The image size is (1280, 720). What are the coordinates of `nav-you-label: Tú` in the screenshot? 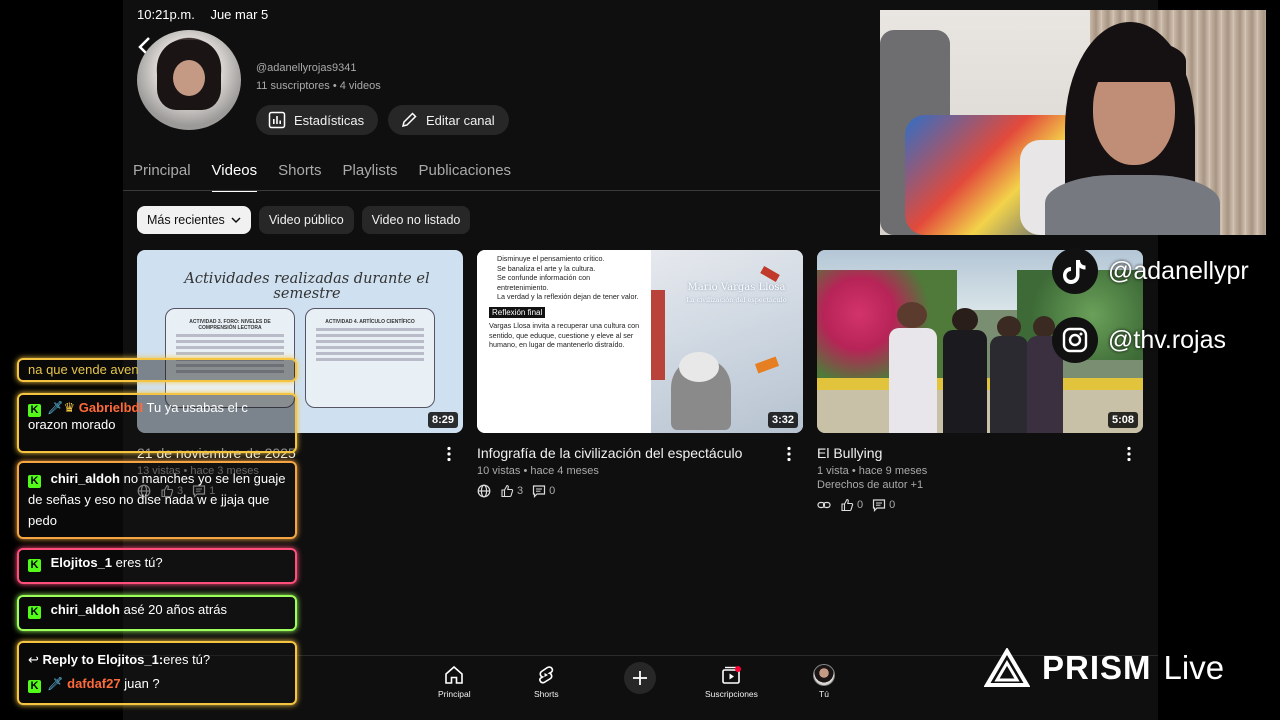 It's located at (824, 694).